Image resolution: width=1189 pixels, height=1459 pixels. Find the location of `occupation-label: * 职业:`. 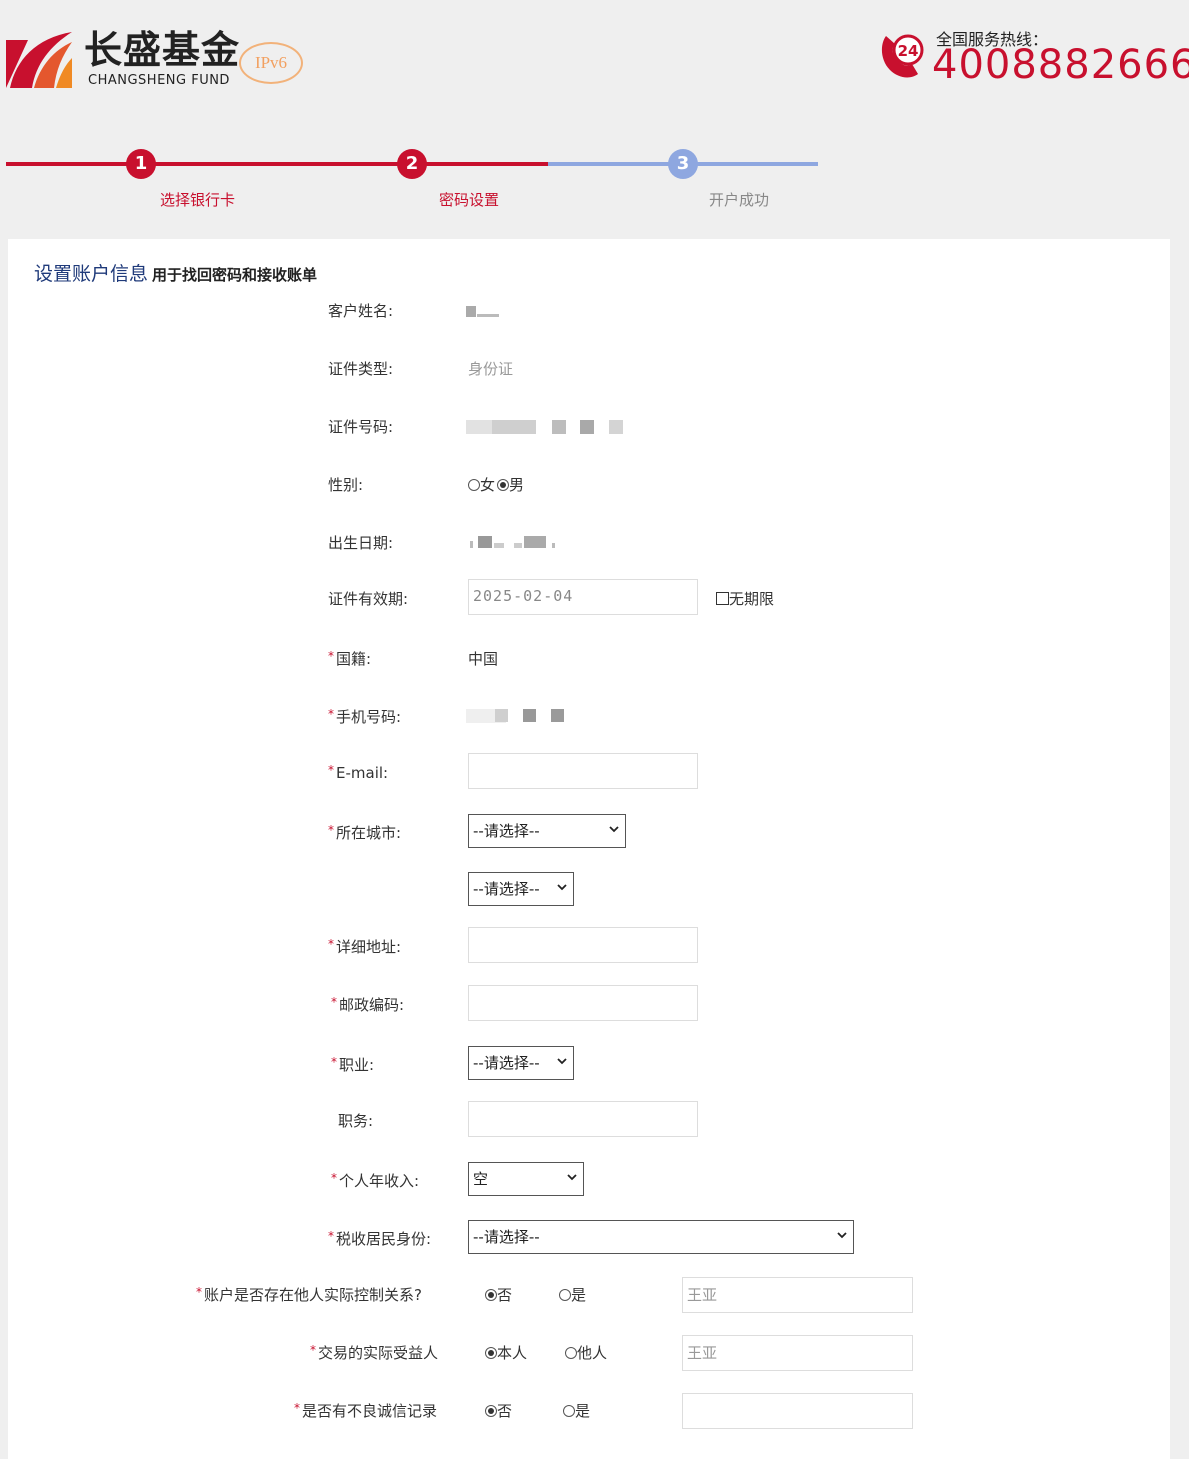

occupation-label: * 职业: is located at coordinates (352, 1065).